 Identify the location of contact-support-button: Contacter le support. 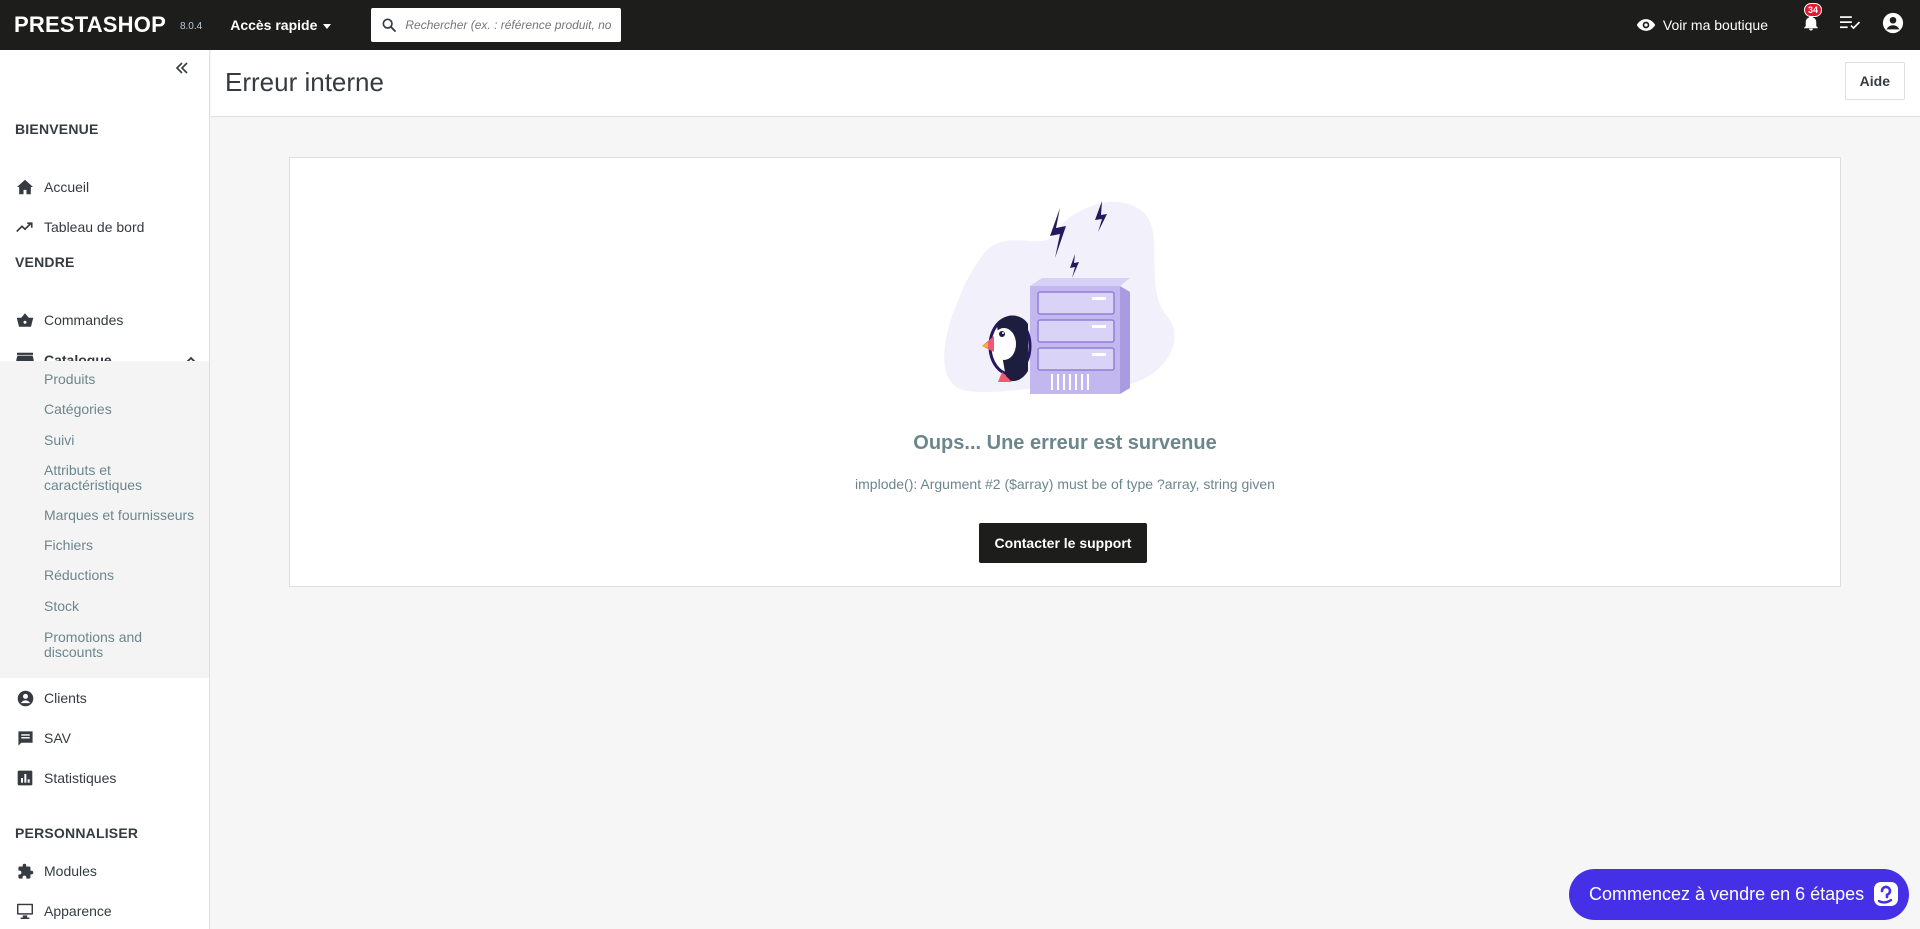
(1063, 543).